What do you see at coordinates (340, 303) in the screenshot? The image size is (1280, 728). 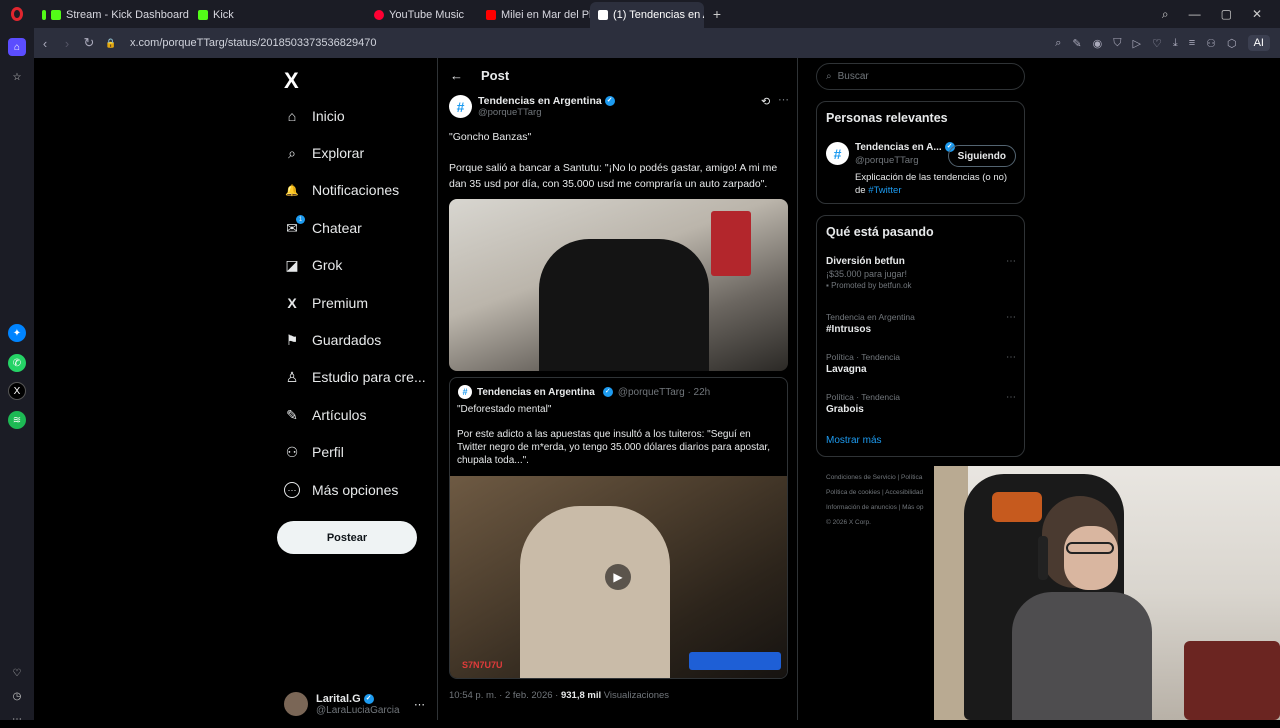 I see `nav-label: Premium` at bounding box center [340, 303].